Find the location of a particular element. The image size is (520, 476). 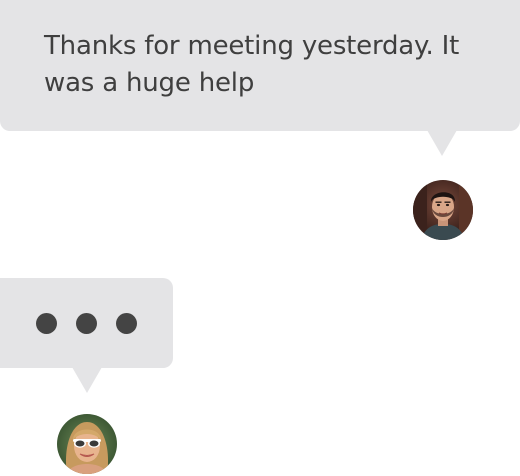

typing-indicator-bubble is located at coordinates (86, 323).